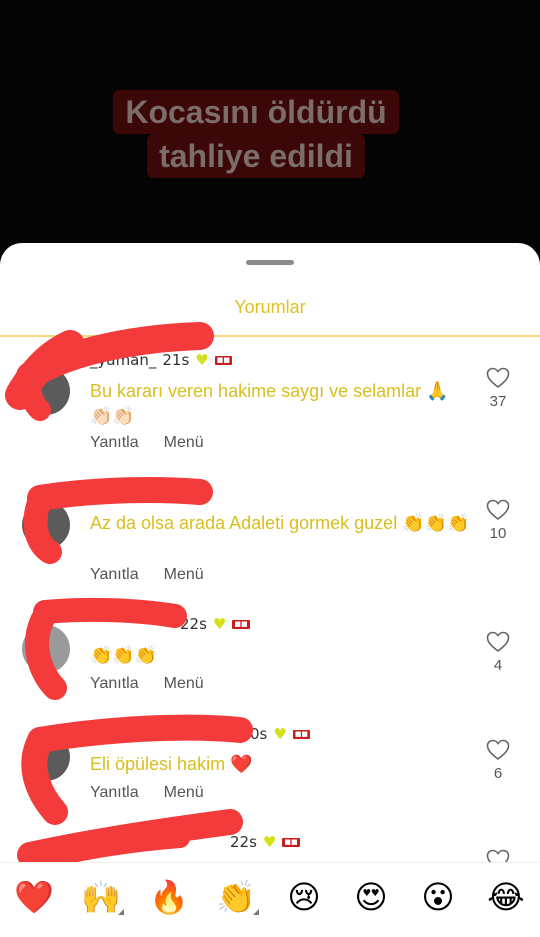  I want to click on like-count: 4, so click(498, 665).